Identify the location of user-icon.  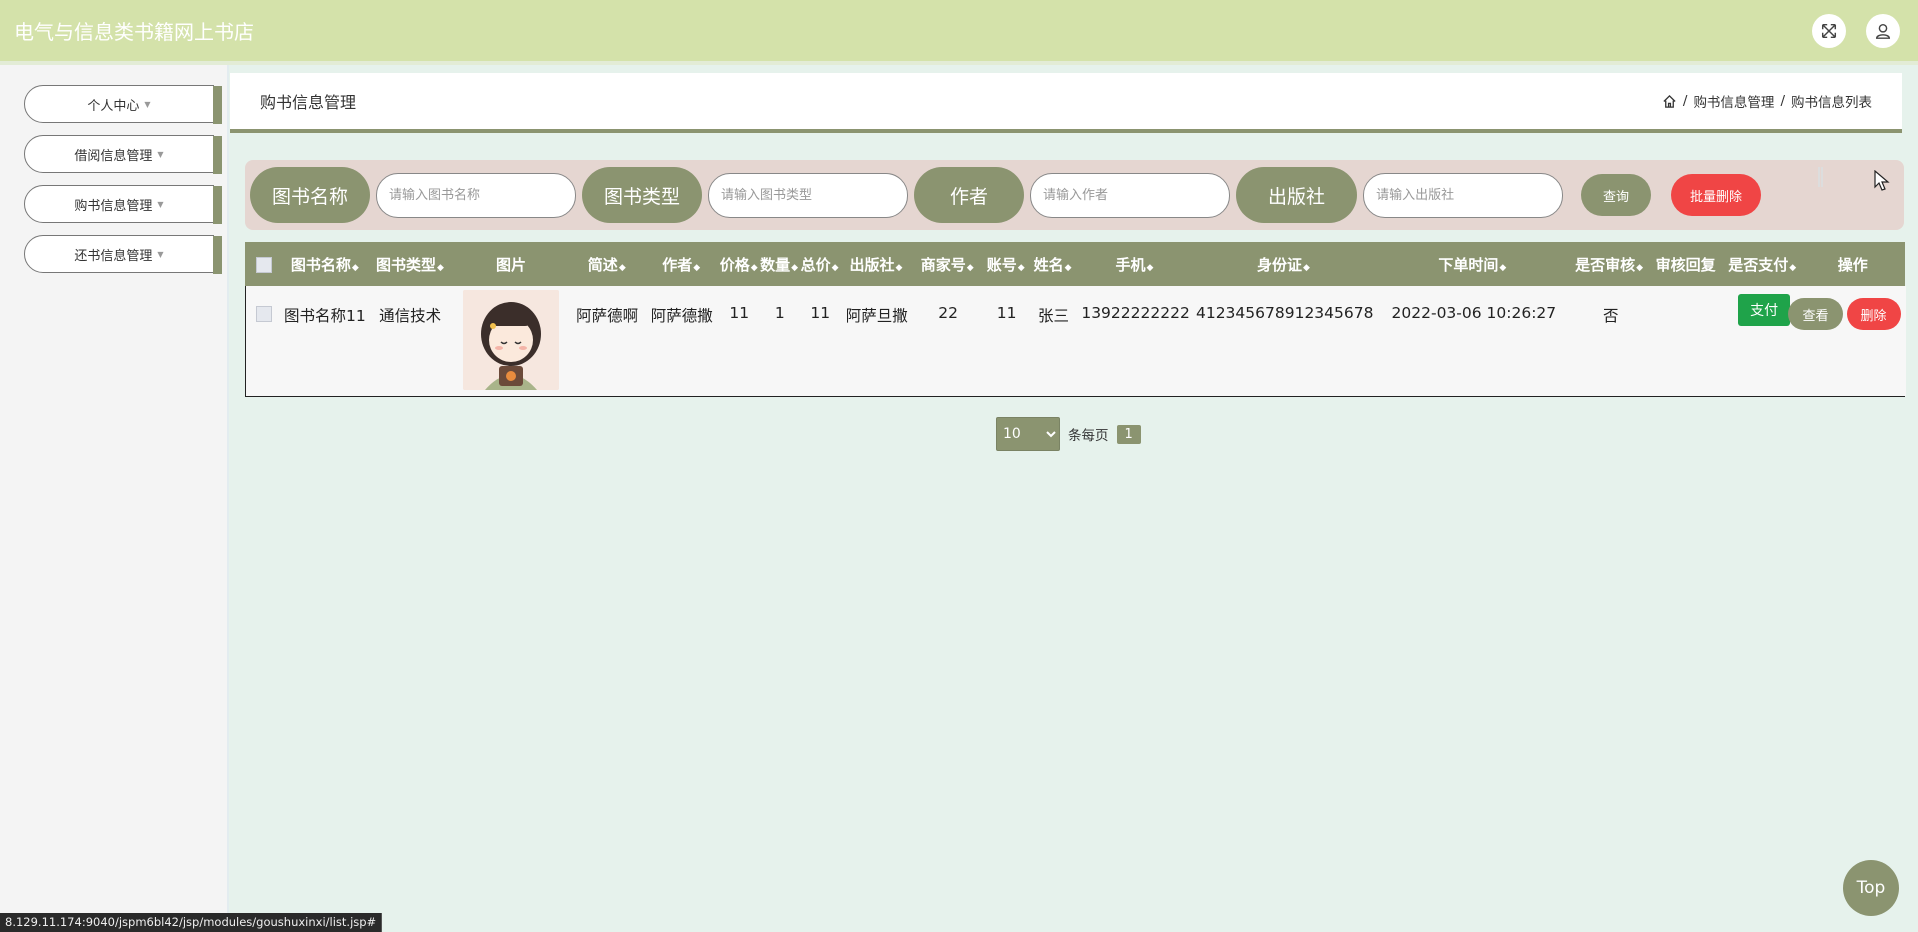
(1883, 31).